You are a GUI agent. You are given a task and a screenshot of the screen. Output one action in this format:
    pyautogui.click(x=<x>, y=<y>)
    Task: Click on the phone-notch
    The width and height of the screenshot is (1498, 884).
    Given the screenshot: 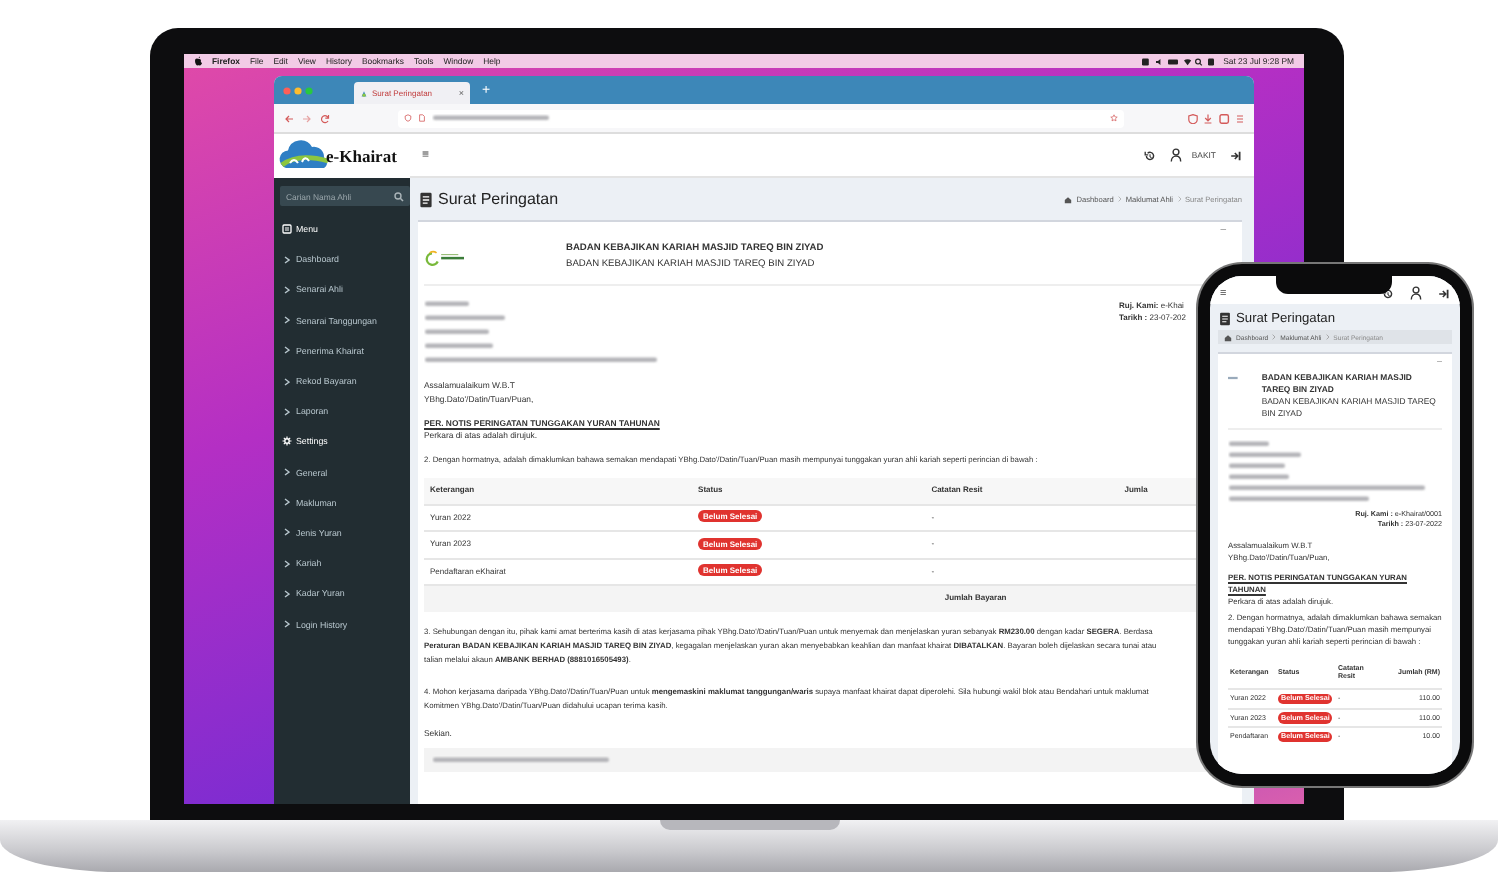 What is the action you would take?
    pyautogui.click(x=1334, y=285)
    